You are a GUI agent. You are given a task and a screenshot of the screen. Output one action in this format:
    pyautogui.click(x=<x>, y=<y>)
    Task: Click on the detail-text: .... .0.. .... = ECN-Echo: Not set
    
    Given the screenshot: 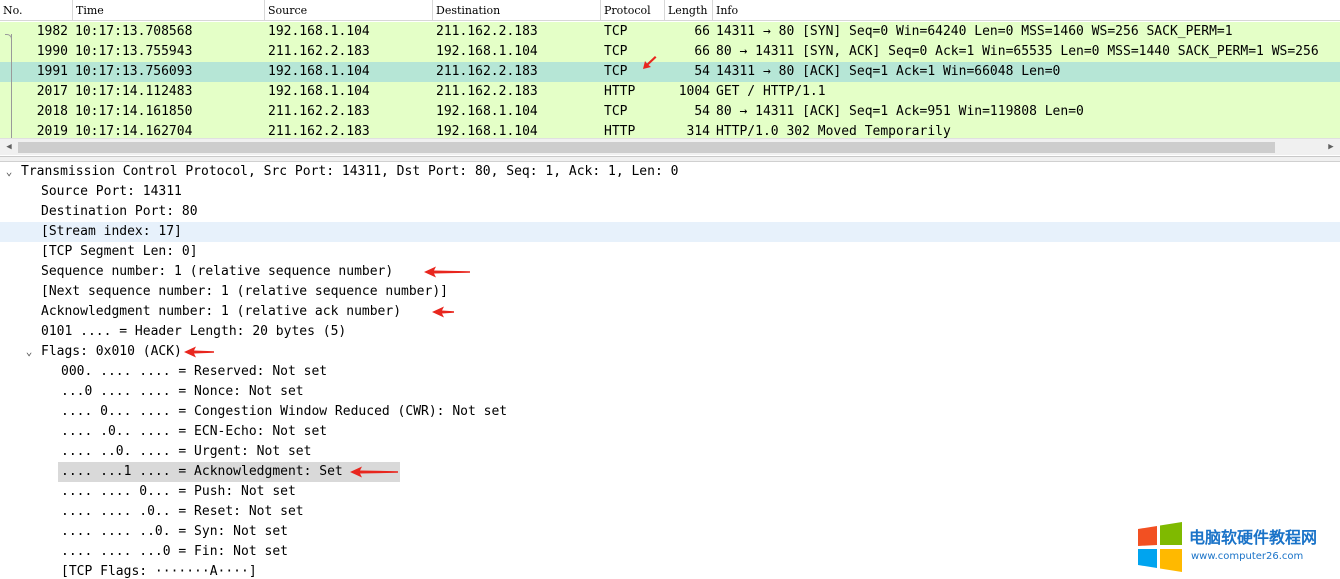 What is the action you would take?
    pyautogui.click(x=194, y=431)
    